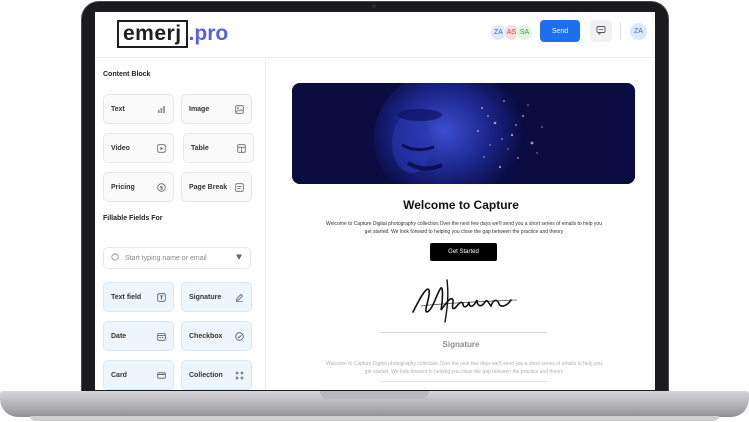 The image size is (749, 422). I want to click on recipient-search-input: Start typing name or email, so click(177, 258).